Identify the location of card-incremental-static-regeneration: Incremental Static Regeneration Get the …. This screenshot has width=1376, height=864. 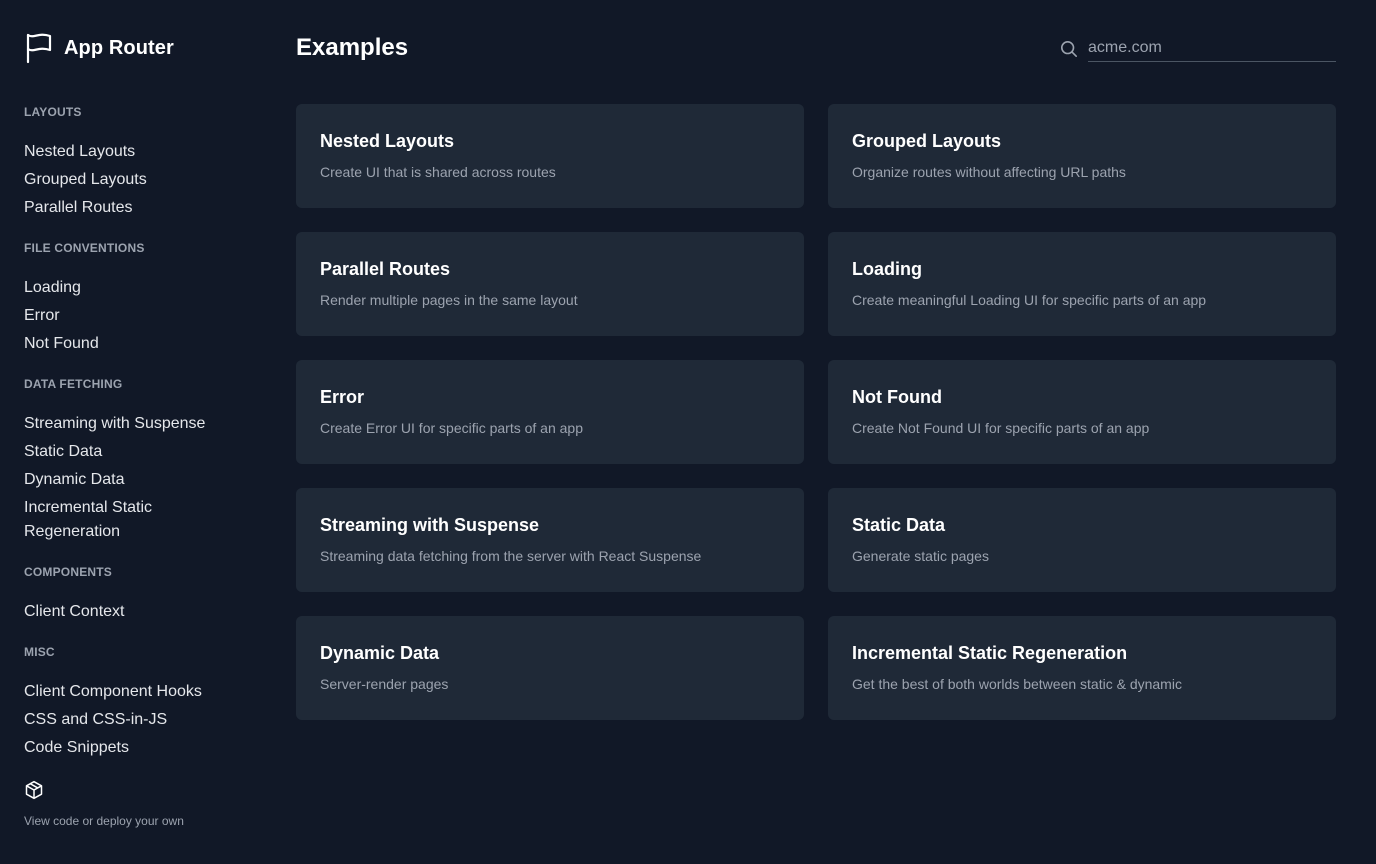
(1082, 668).